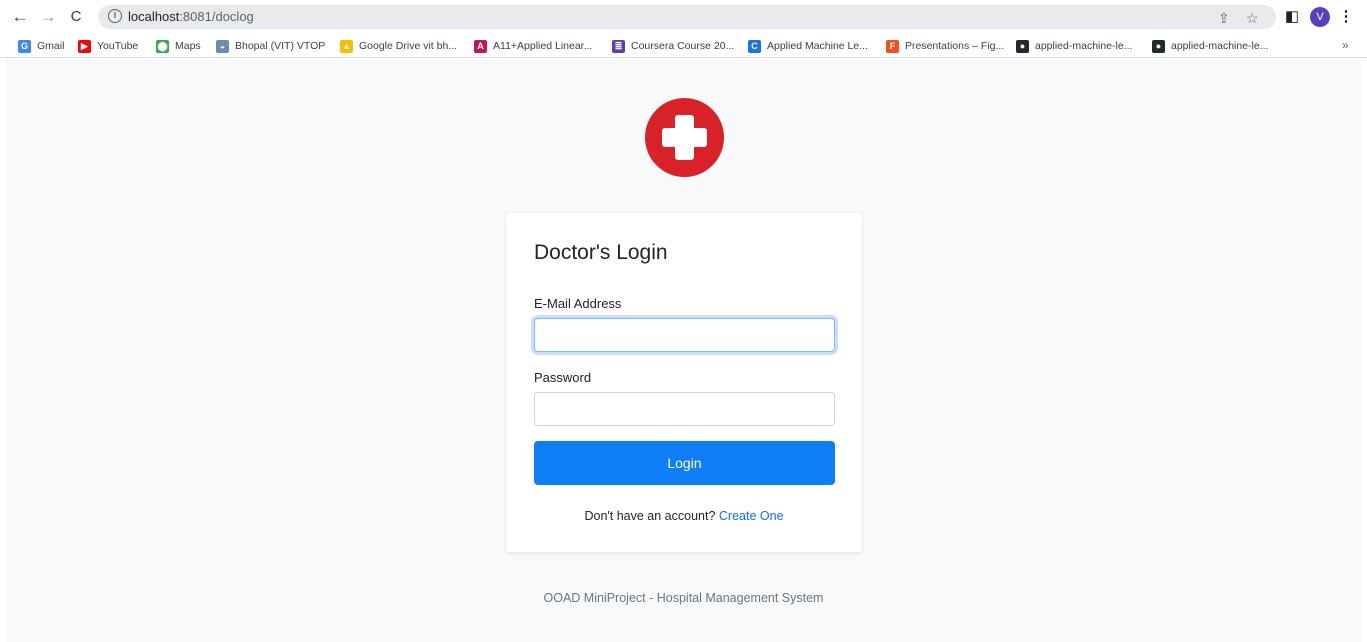 The image size is (1367, 642). I want to click on email-field, so click(684, 335).